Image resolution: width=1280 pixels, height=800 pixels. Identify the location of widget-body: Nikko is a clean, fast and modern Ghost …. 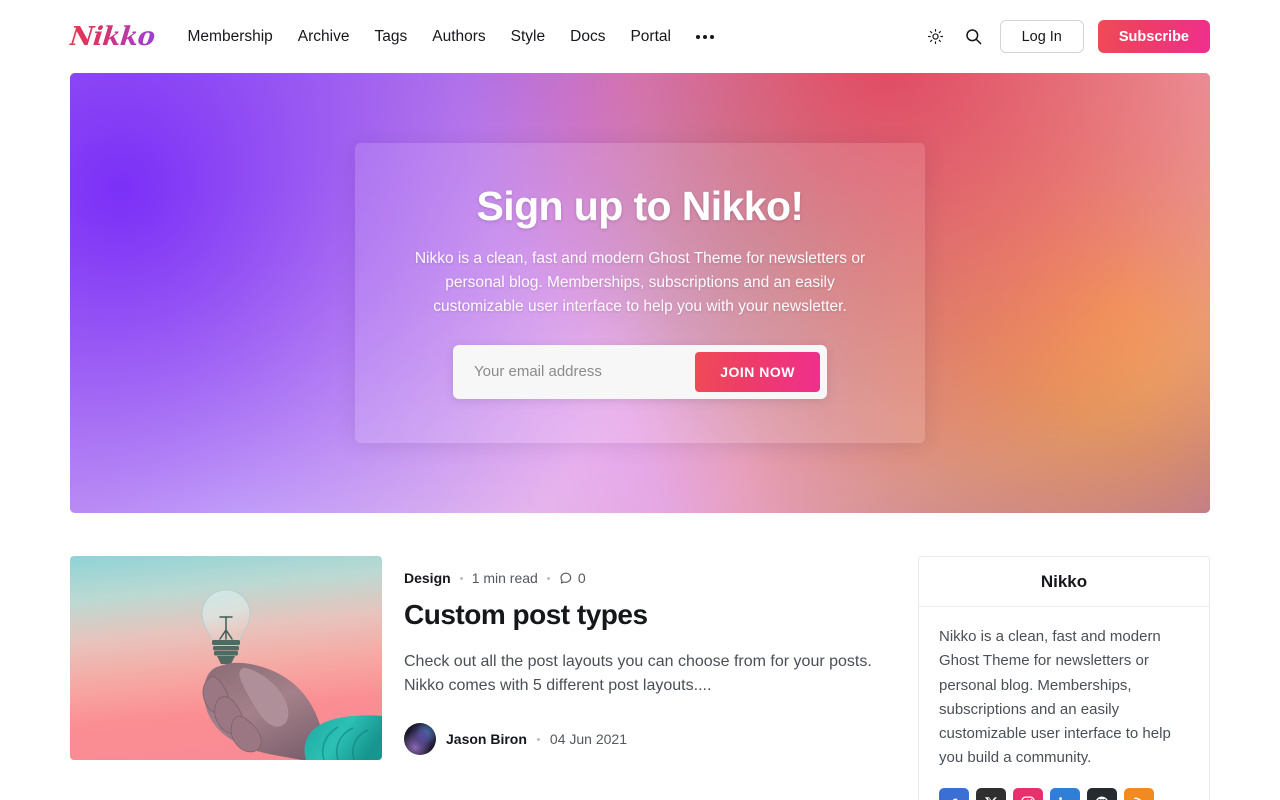
(1064, 703).